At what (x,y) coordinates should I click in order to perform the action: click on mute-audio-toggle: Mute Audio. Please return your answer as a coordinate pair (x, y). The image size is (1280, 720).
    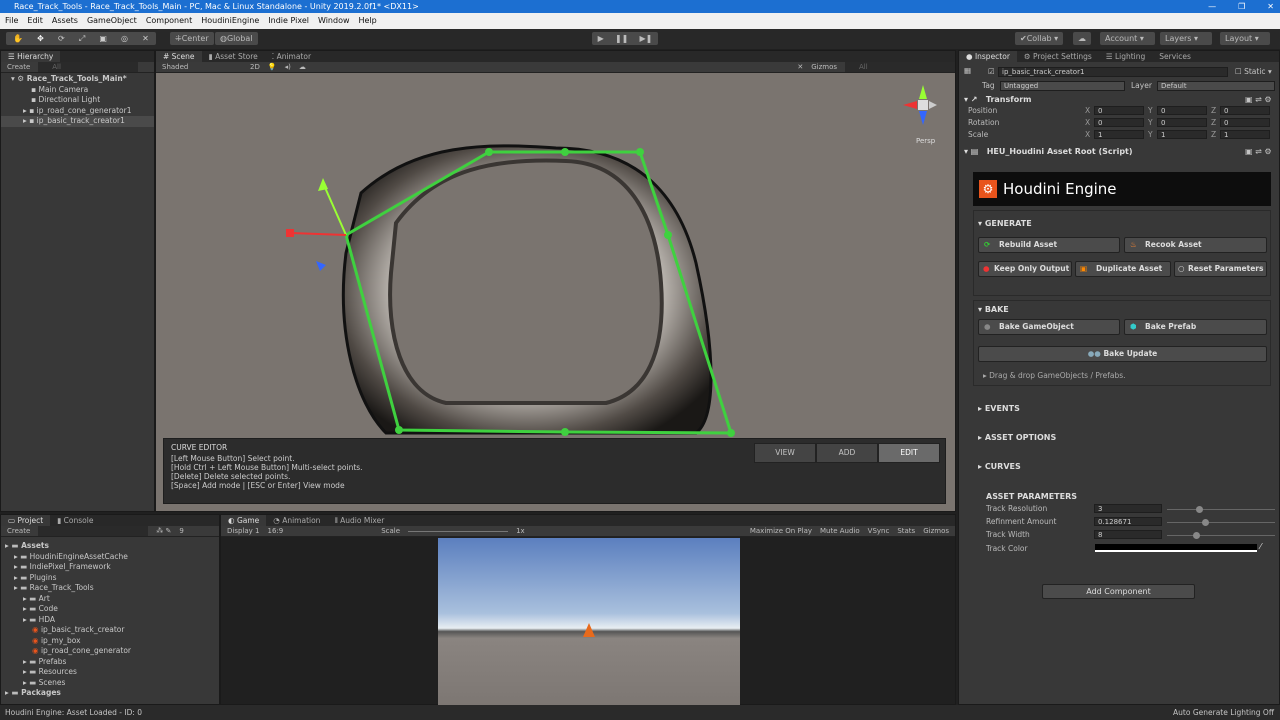
    Looking at the image, I should click on (840, 531).